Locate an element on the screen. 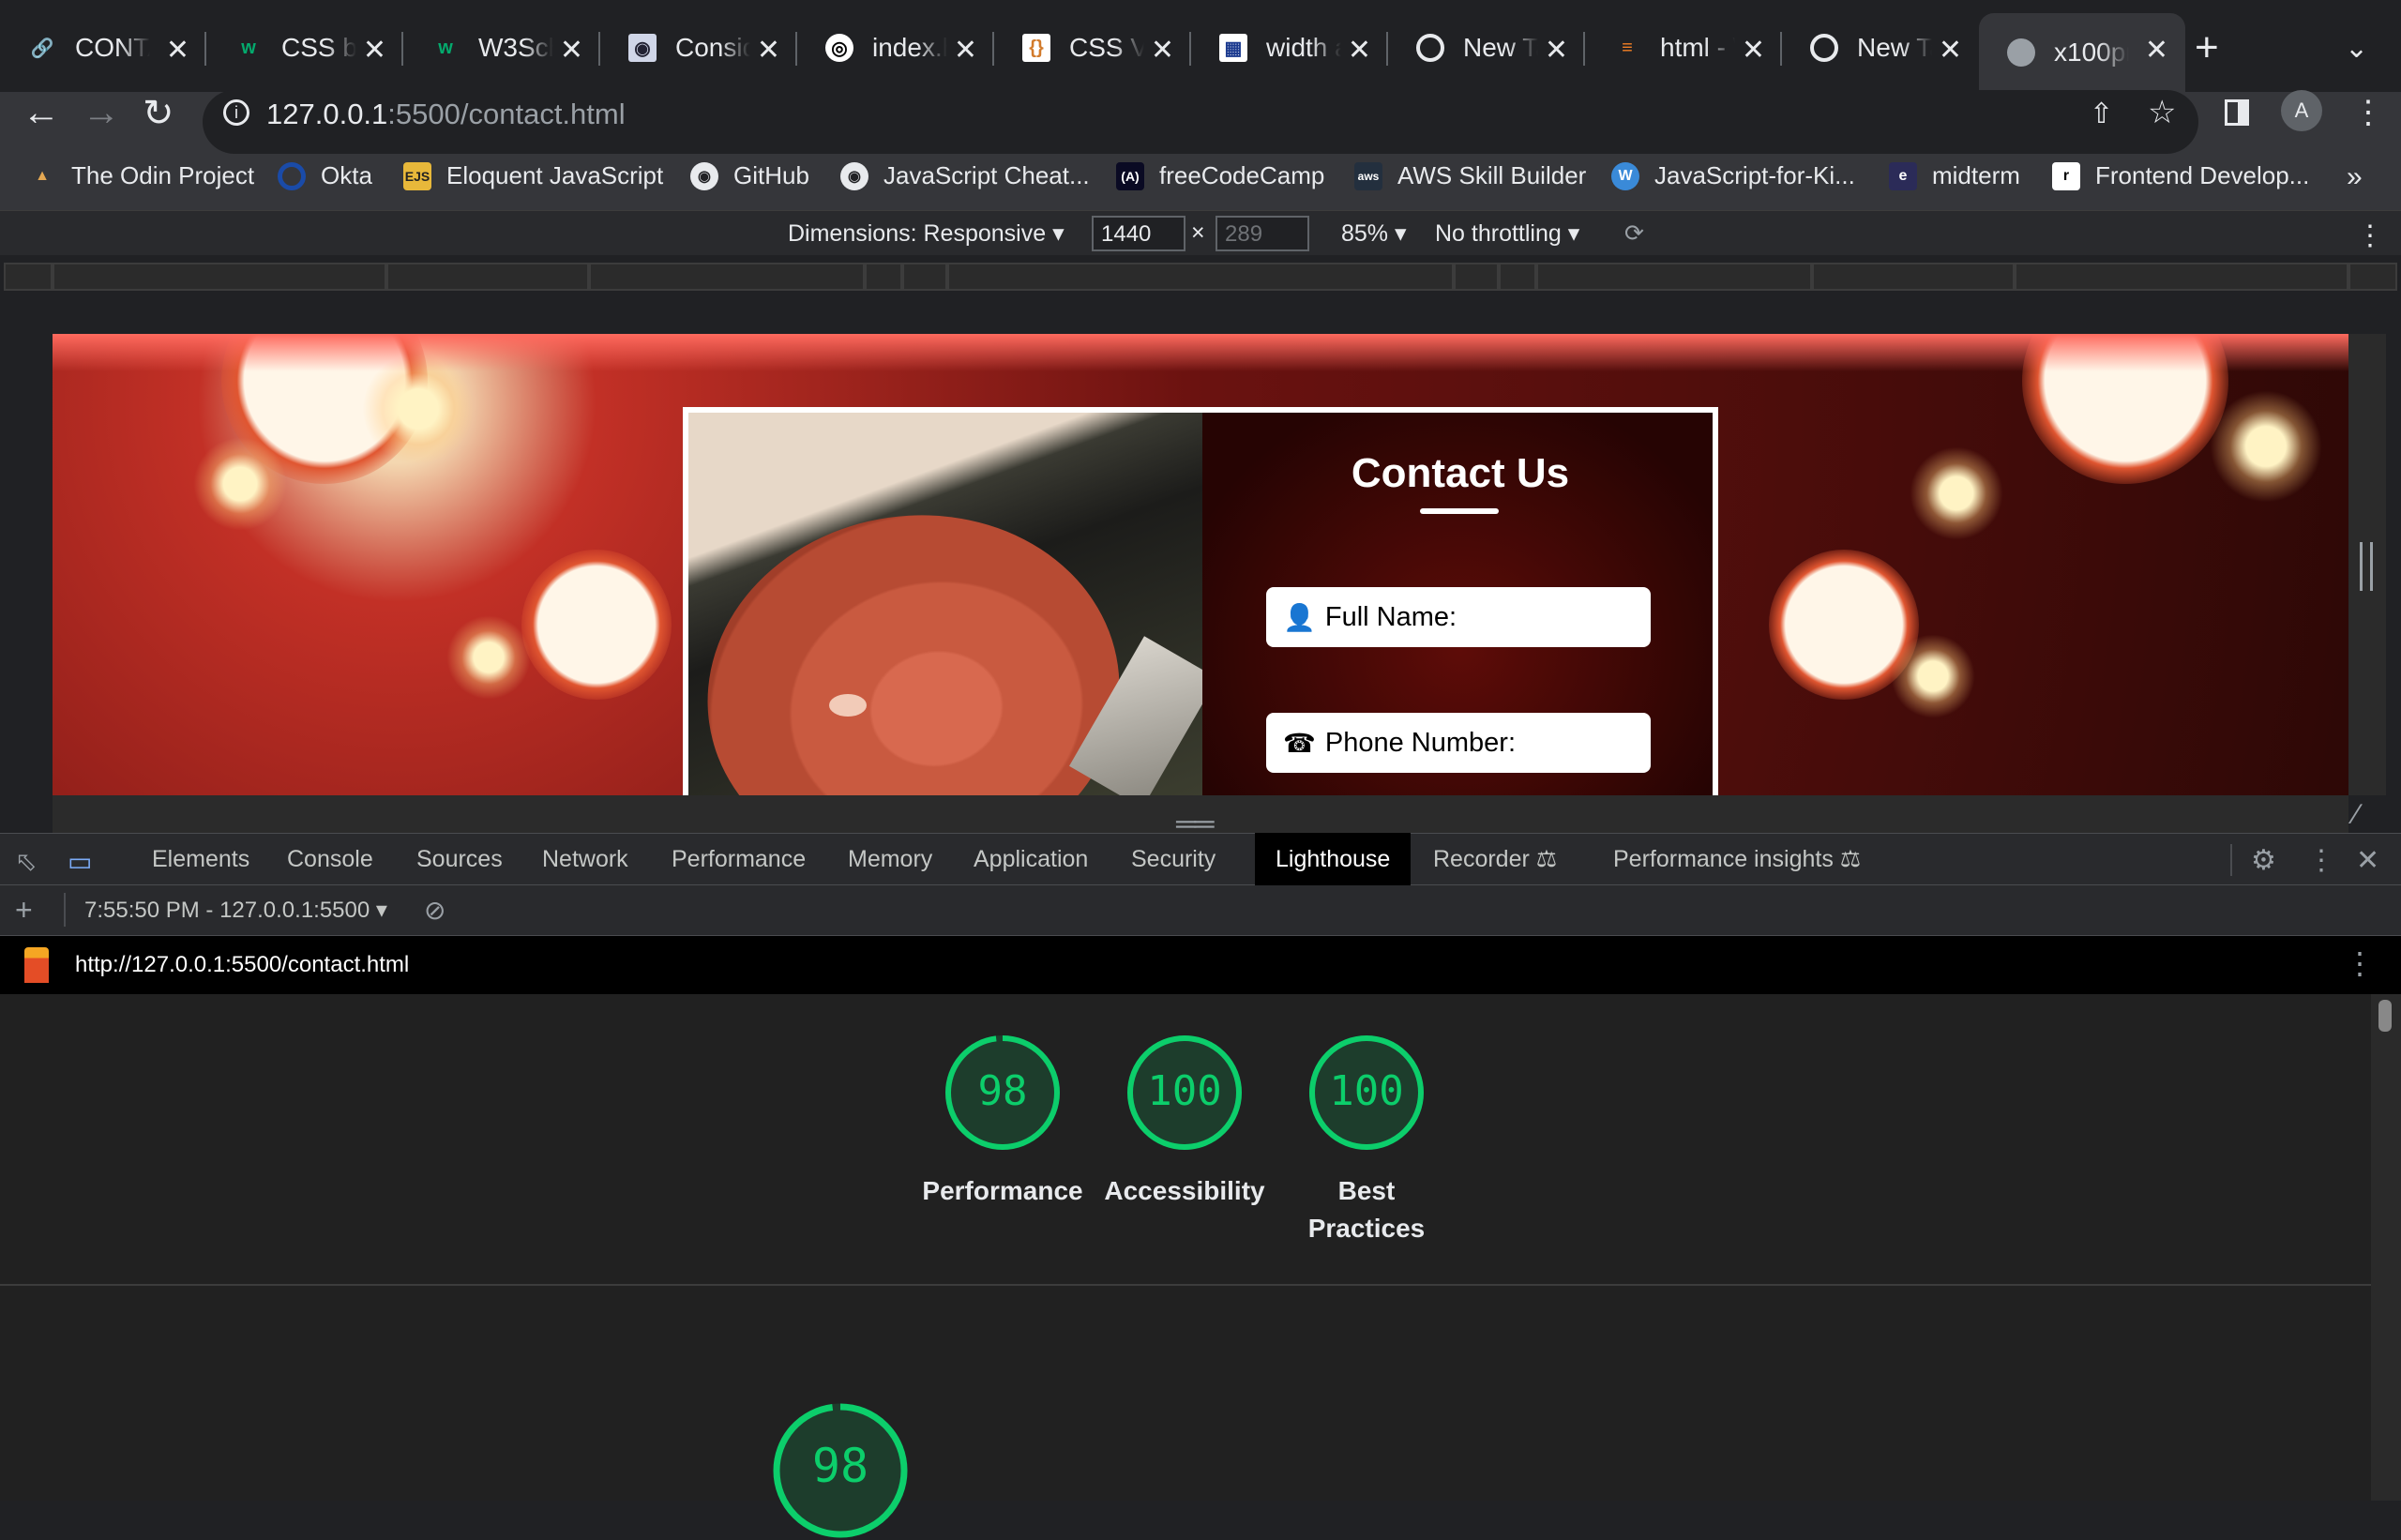 The width and height of the screenshot is (2401, 1540). devtools-menu-icon: ⋮ is located at coordinates (2321, 860).